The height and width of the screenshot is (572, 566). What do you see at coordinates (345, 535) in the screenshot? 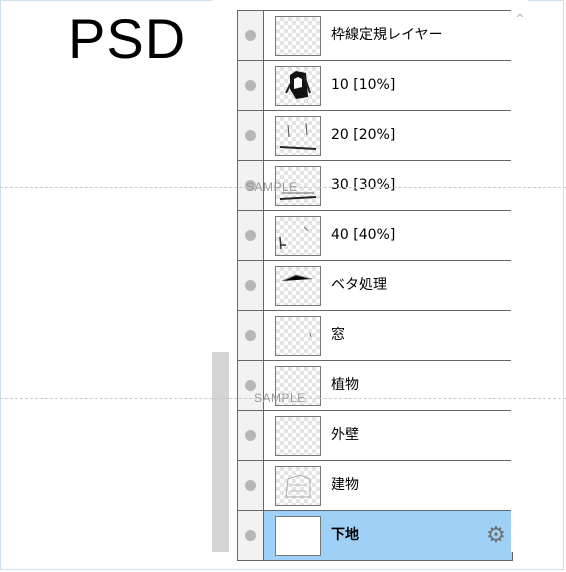
I see `layer-name: 下地` at bounding box center [345, 535].